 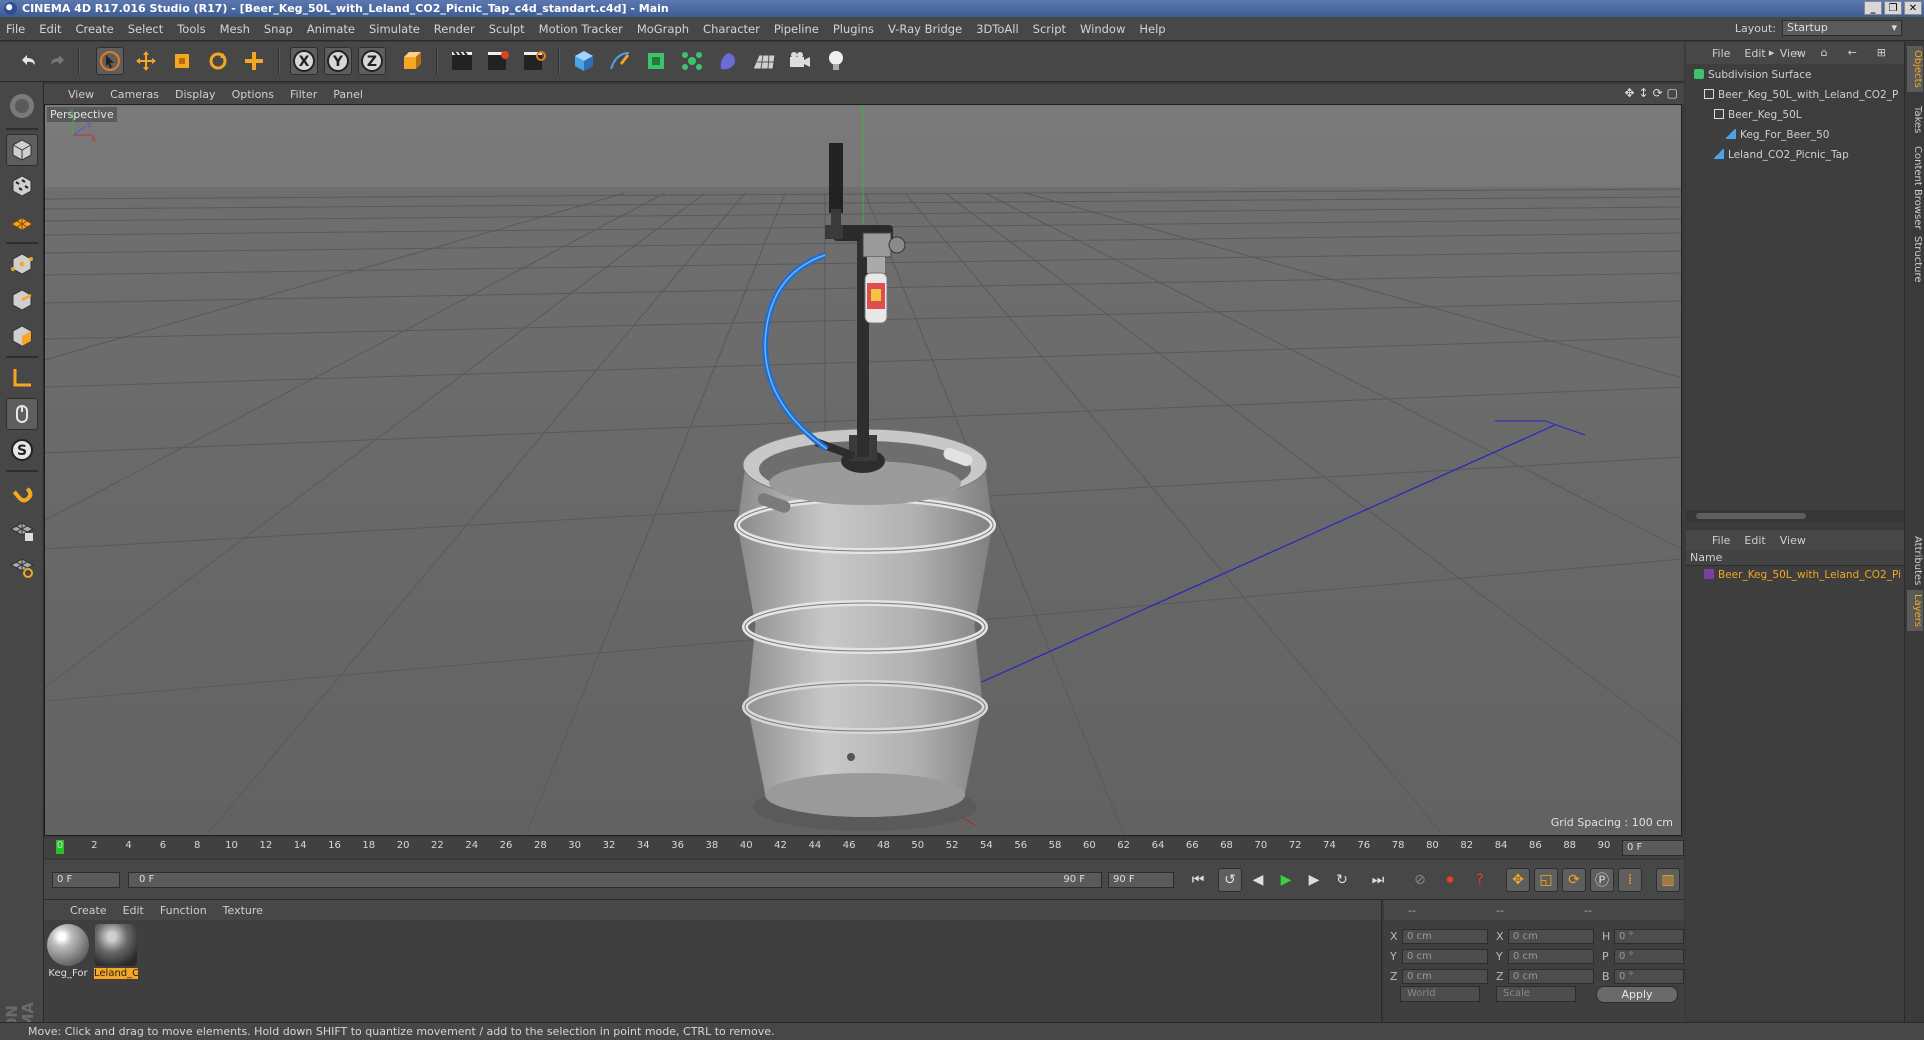 I want to click on tab-objects: Objects, so click(x=1915, y=69).